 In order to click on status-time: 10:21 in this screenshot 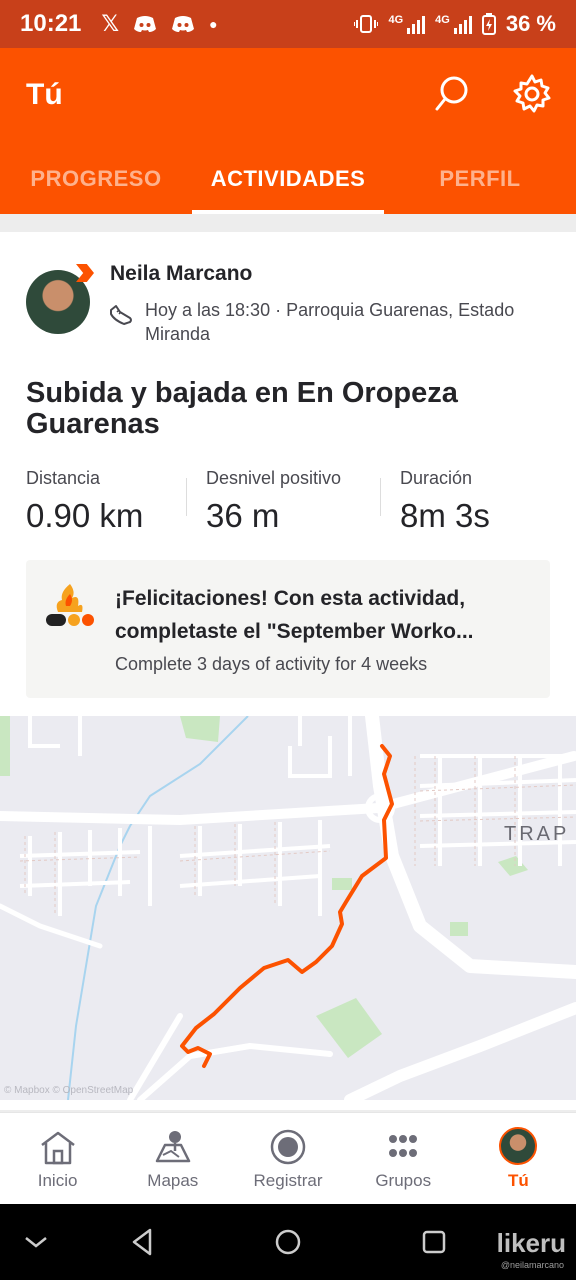, I will do `click(51, 23)`.